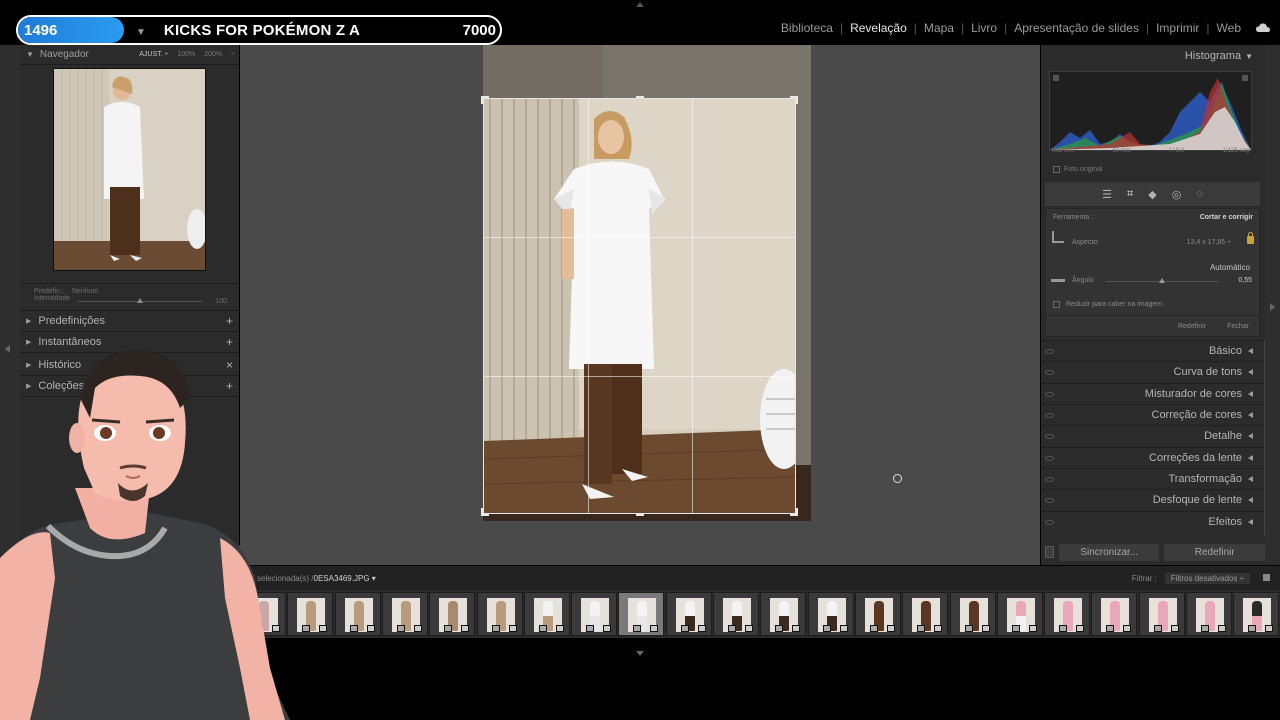 This screenshot has height=720, width=1280. I want to click on crop-frame, so click(639, 306).